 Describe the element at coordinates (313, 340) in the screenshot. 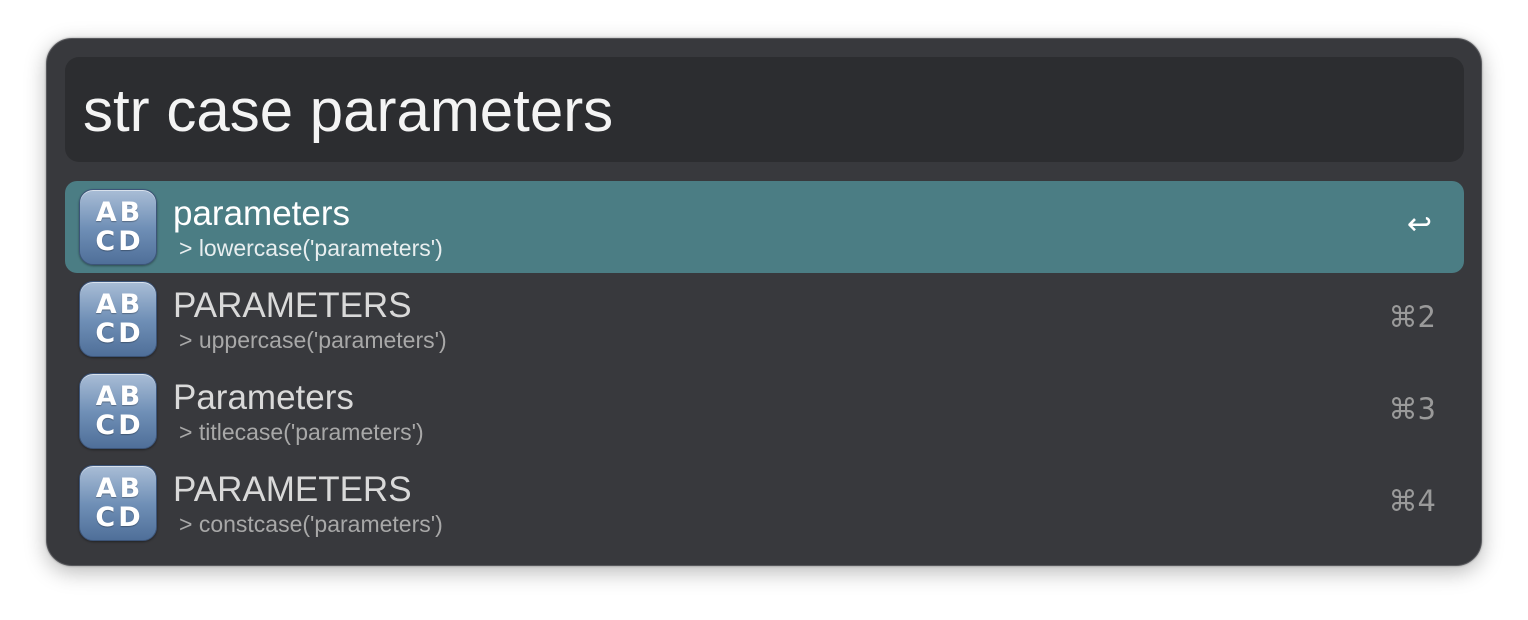

I see `result-subtitle: > uppercase('parameters')` at that location.